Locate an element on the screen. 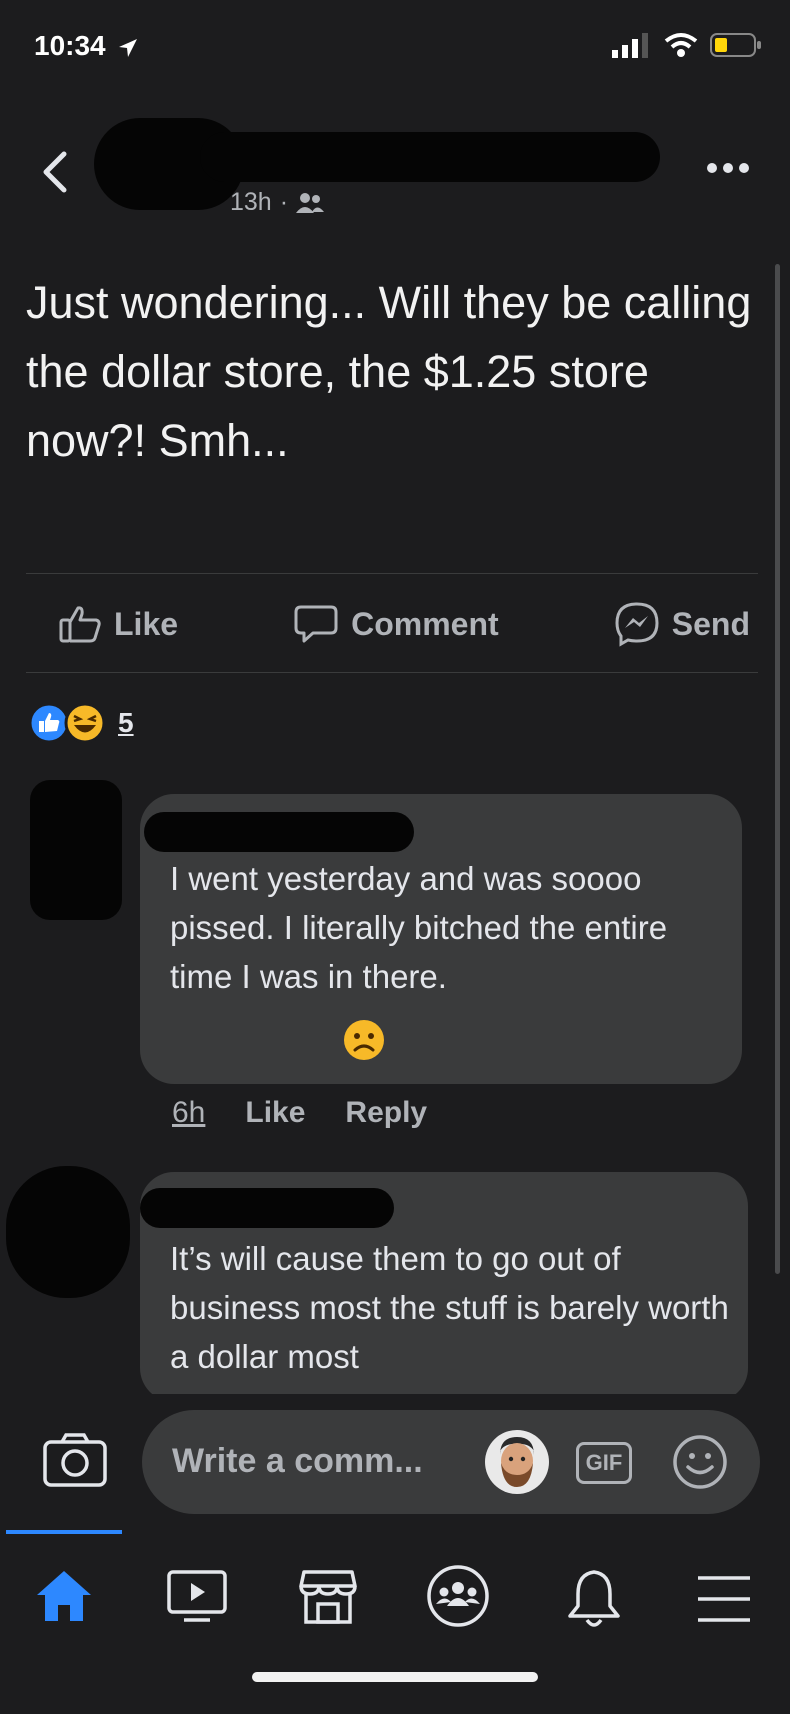 The width and height of the screenshot is (790, 1714). active-tab-indicator is located at coordinates (64, 1532).